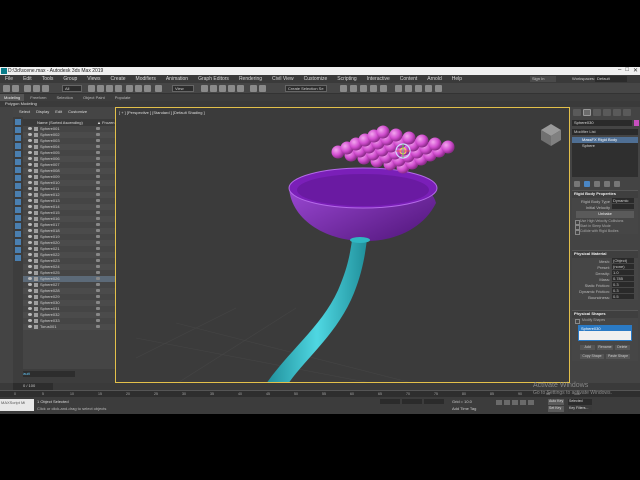 The width and height of the screenshot is (640, 480). What do you see at coordinates (373, 88) in the screenshot?
I see `schematic-icon` at bounding box center [373, 88].